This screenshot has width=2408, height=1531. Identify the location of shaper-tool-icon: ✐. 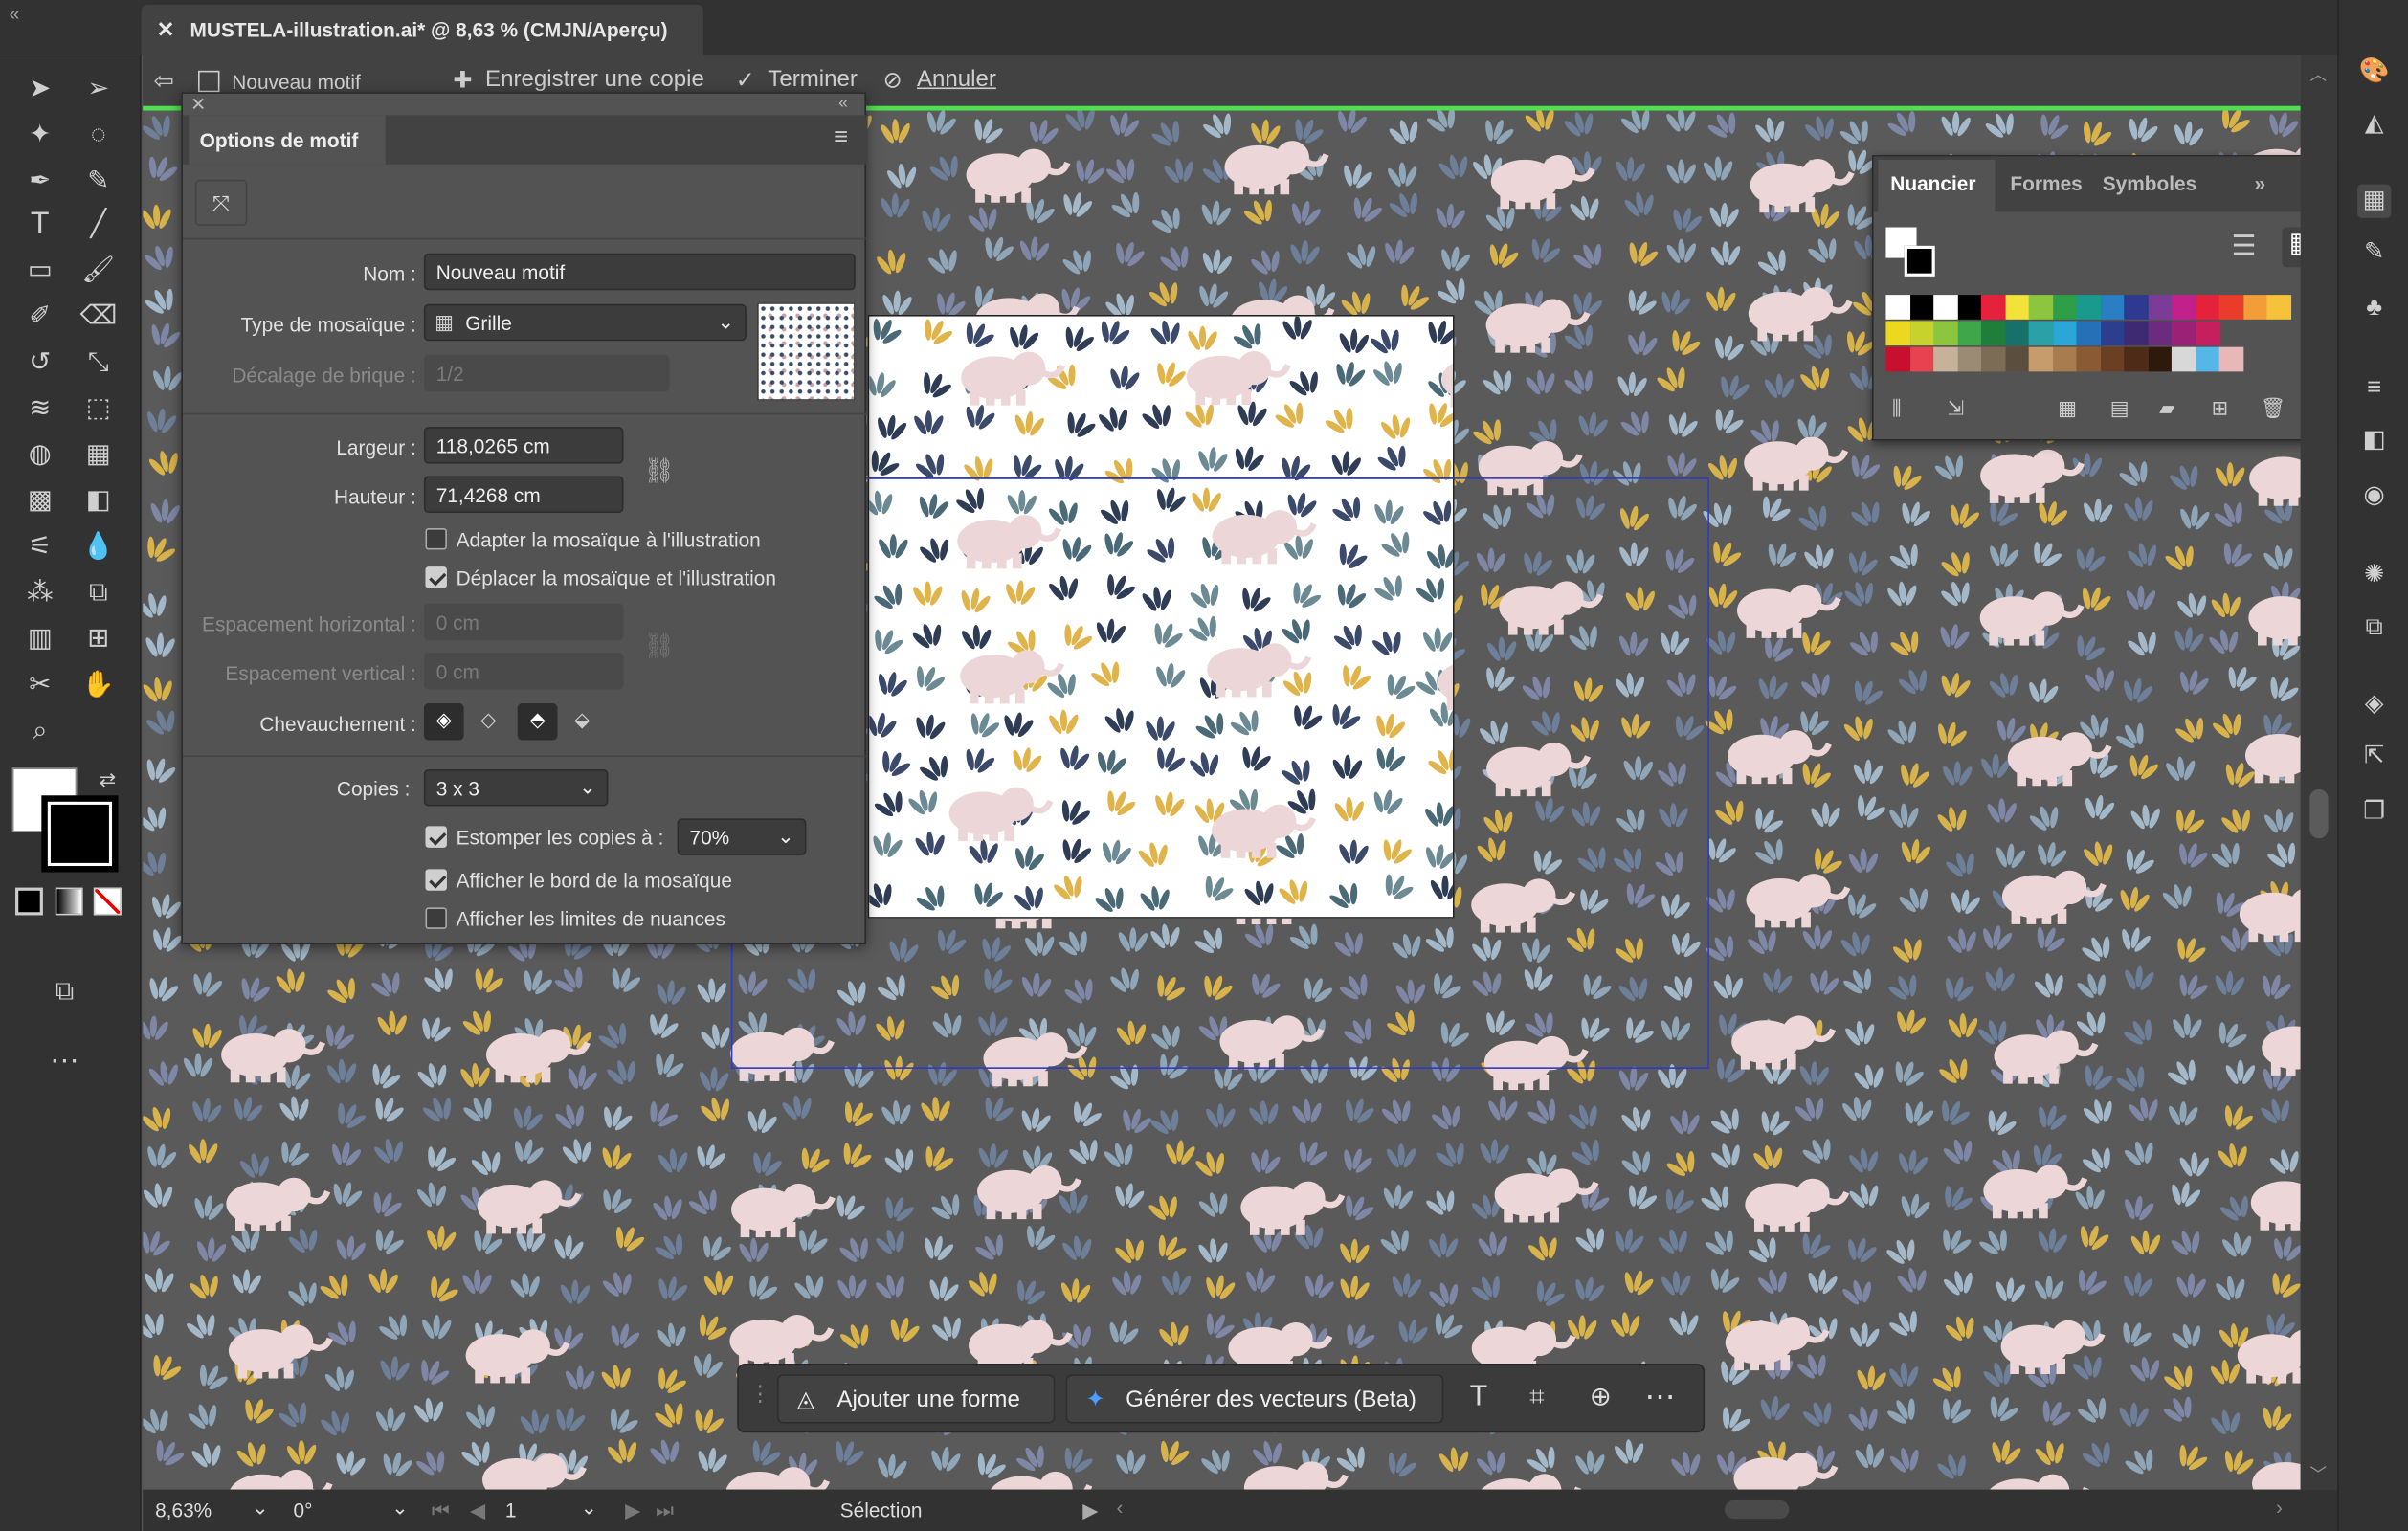
(39, 317).